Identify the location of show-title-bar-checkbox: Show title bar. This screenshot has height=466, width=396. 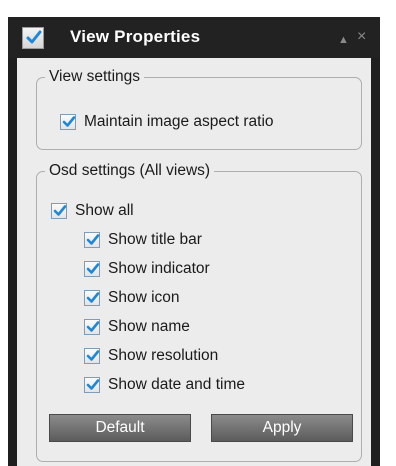
(143, 240).